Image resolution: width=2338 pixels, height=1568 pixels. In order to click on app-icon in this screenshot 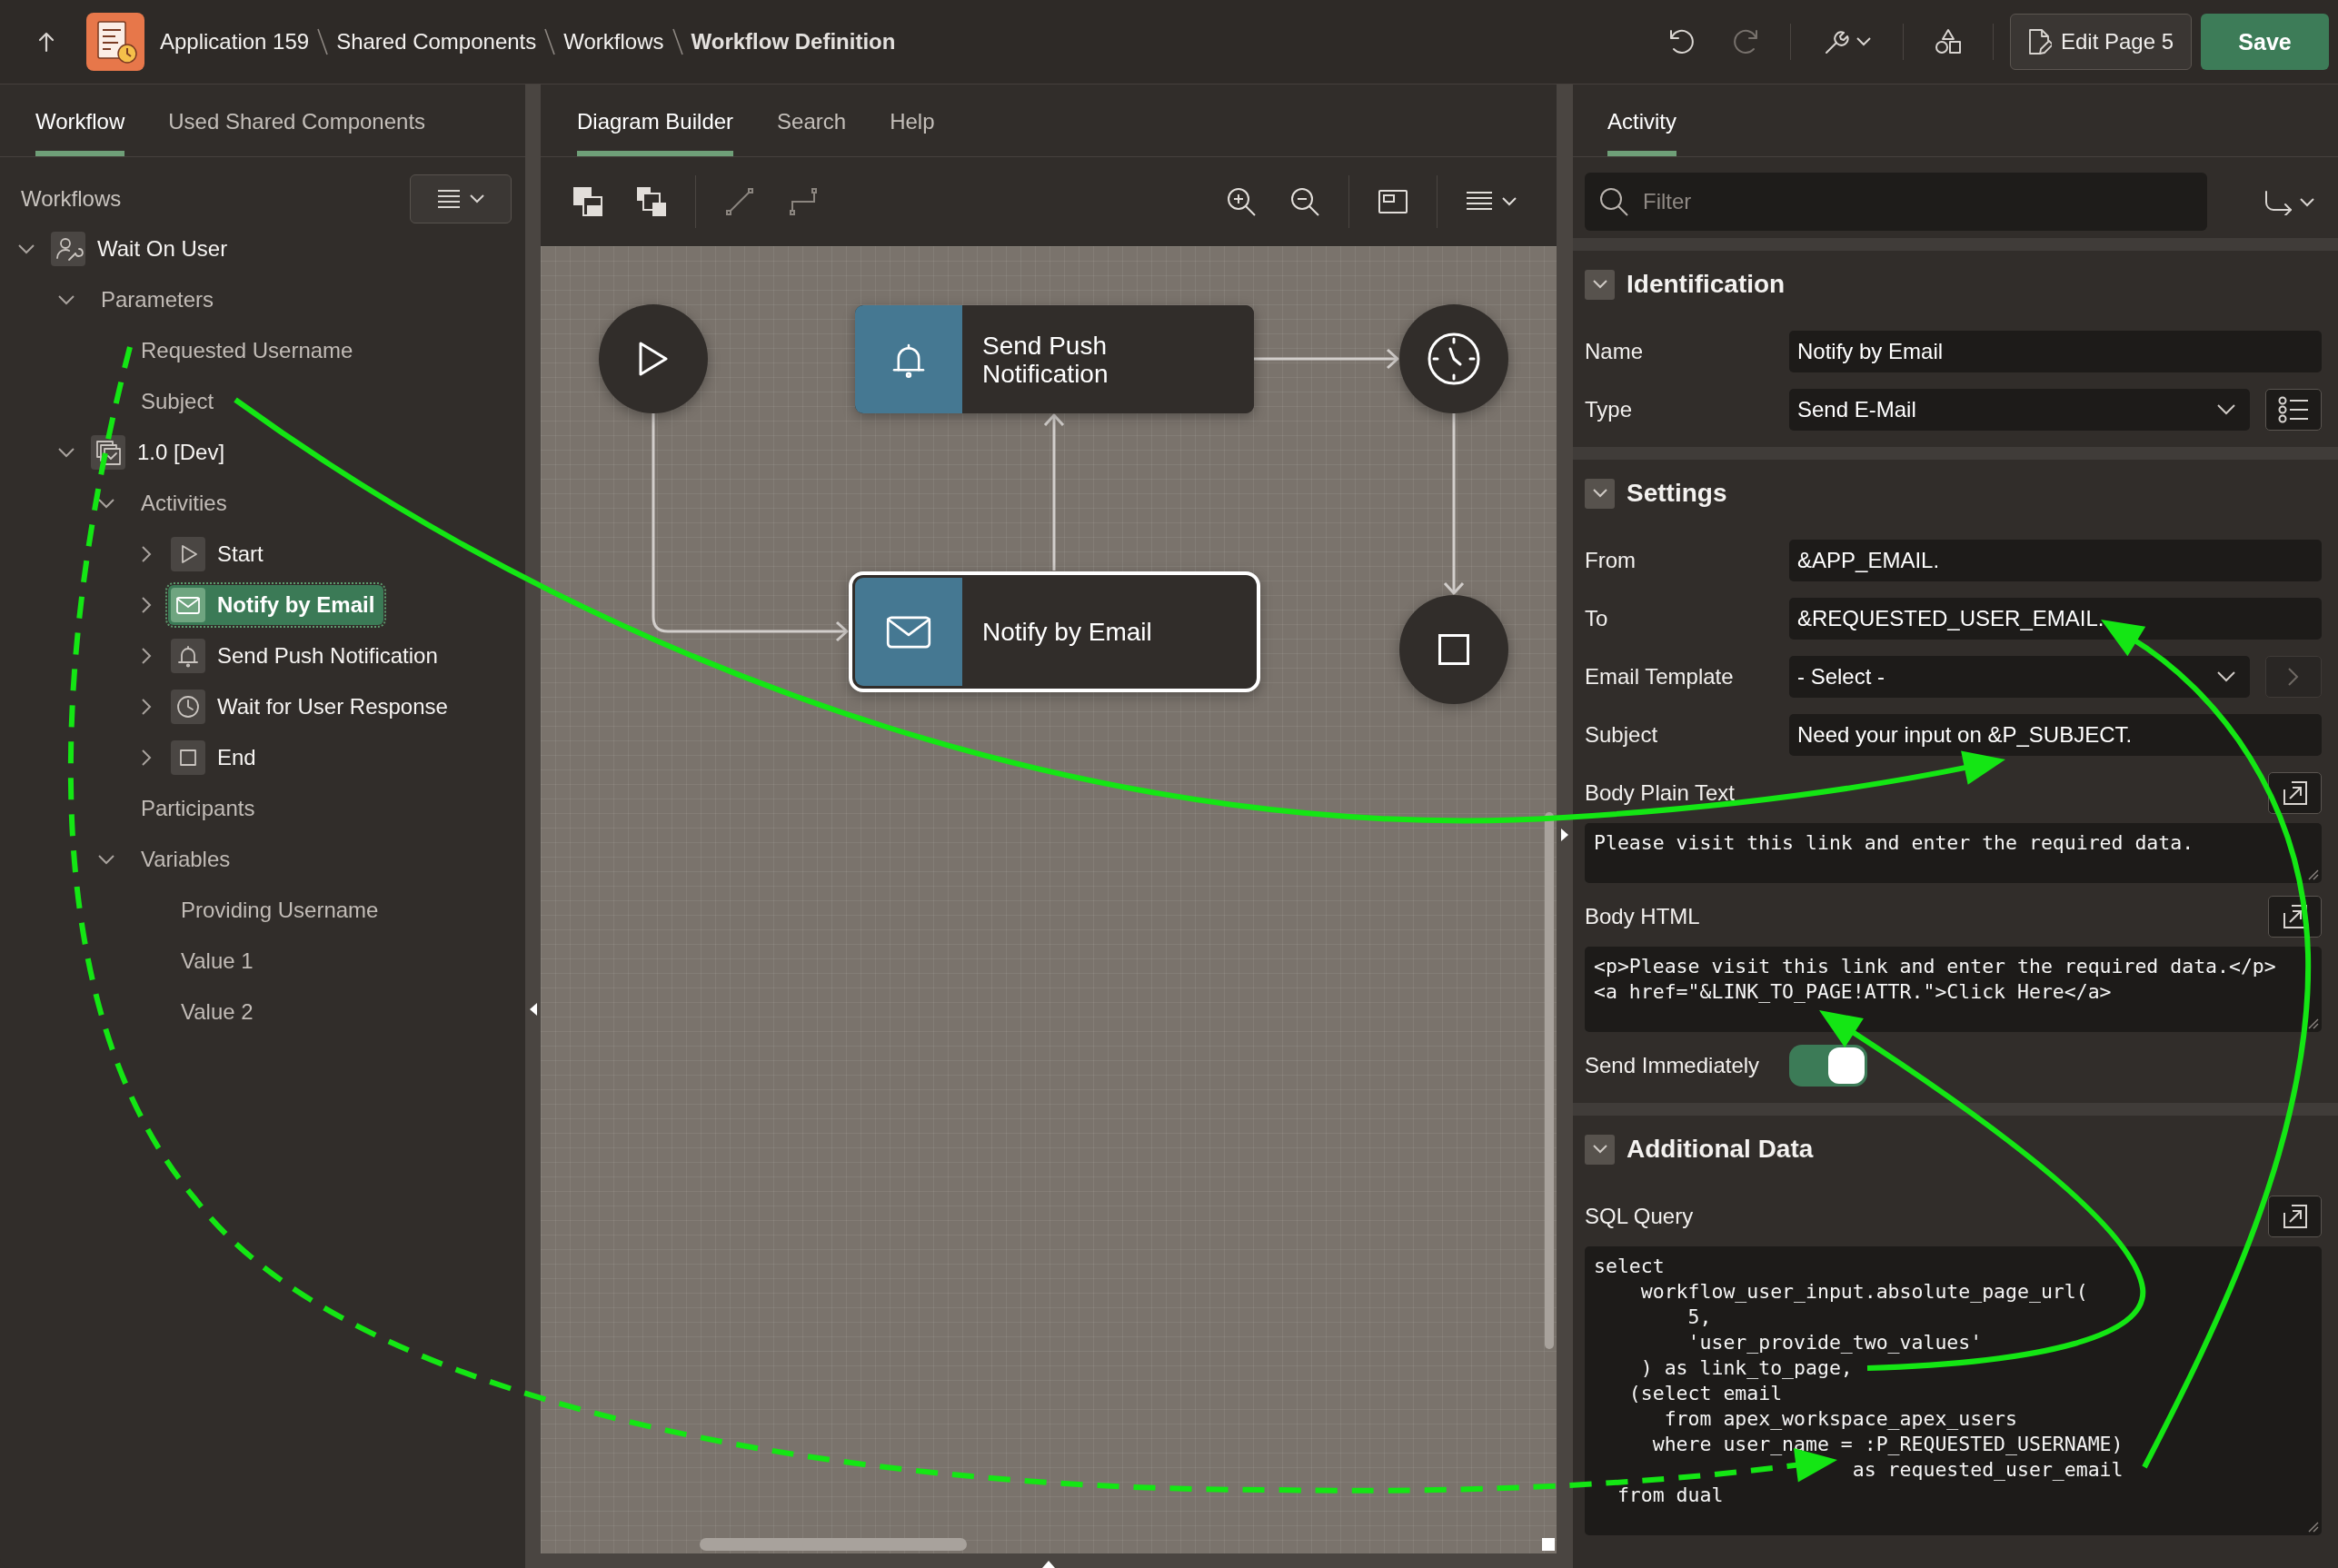, I will do `click(115, 42)`.